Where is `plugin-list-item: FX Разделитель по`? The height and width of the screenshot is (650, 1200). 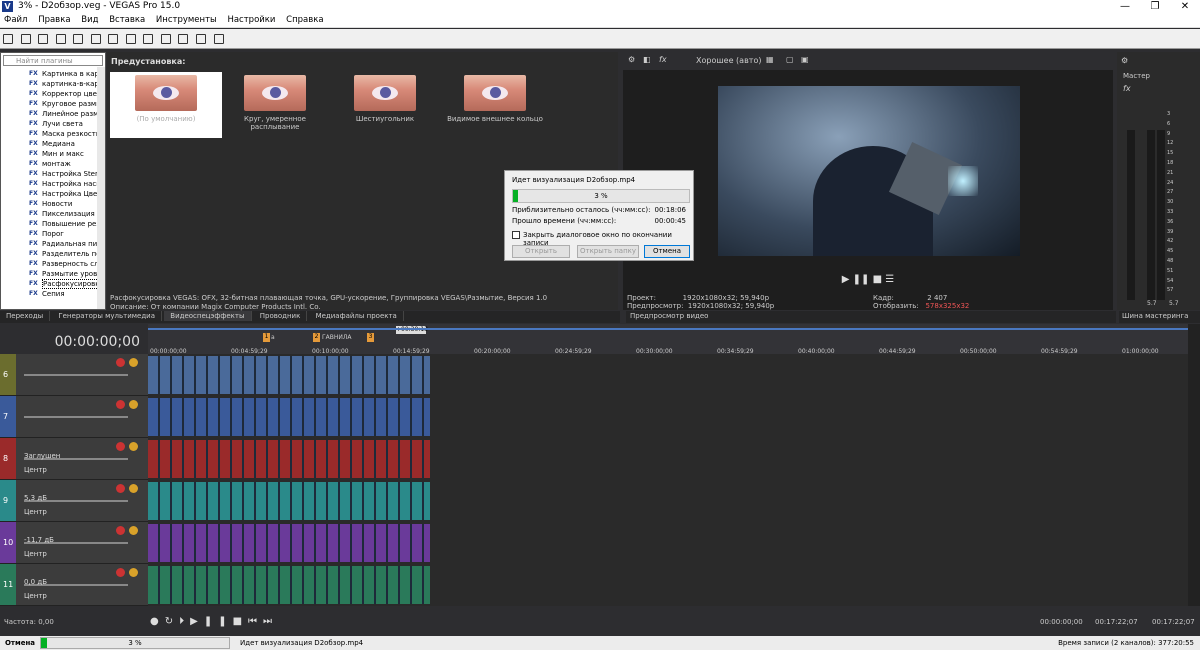 plugin-list-item: FX Разделитель по is located at coordinates (50, 254).